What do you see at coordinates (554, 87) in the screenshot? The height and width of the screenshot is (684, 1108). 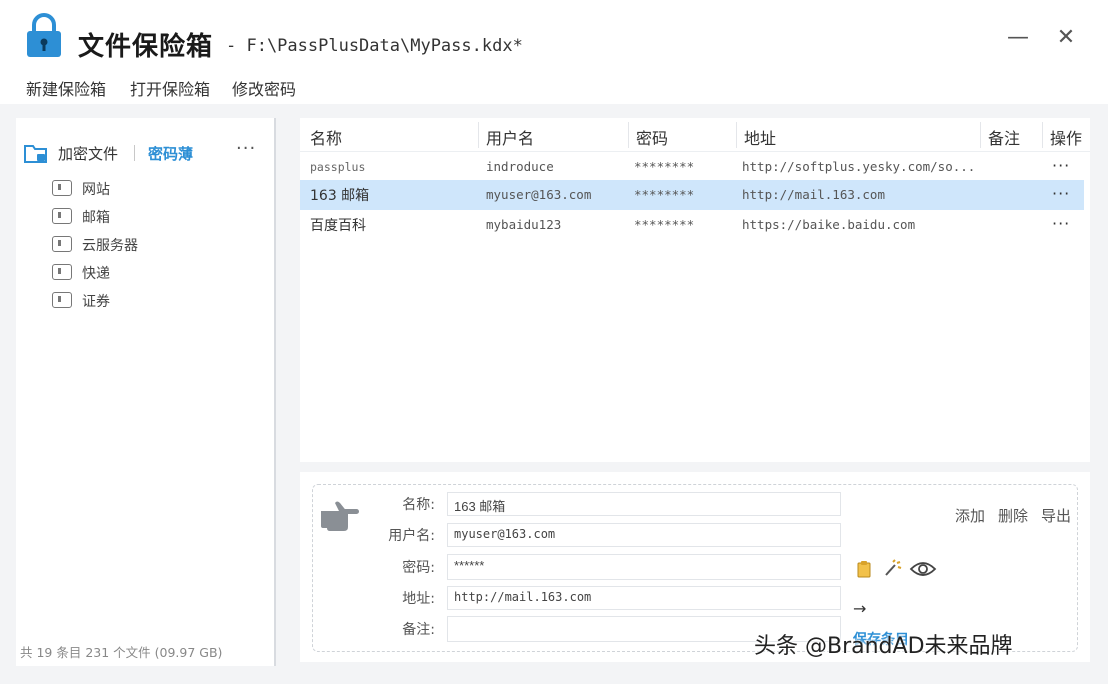 I see `menu-bar: 新建保险箱 打开保险箱 修改密码` at bounding box center [554, 87].